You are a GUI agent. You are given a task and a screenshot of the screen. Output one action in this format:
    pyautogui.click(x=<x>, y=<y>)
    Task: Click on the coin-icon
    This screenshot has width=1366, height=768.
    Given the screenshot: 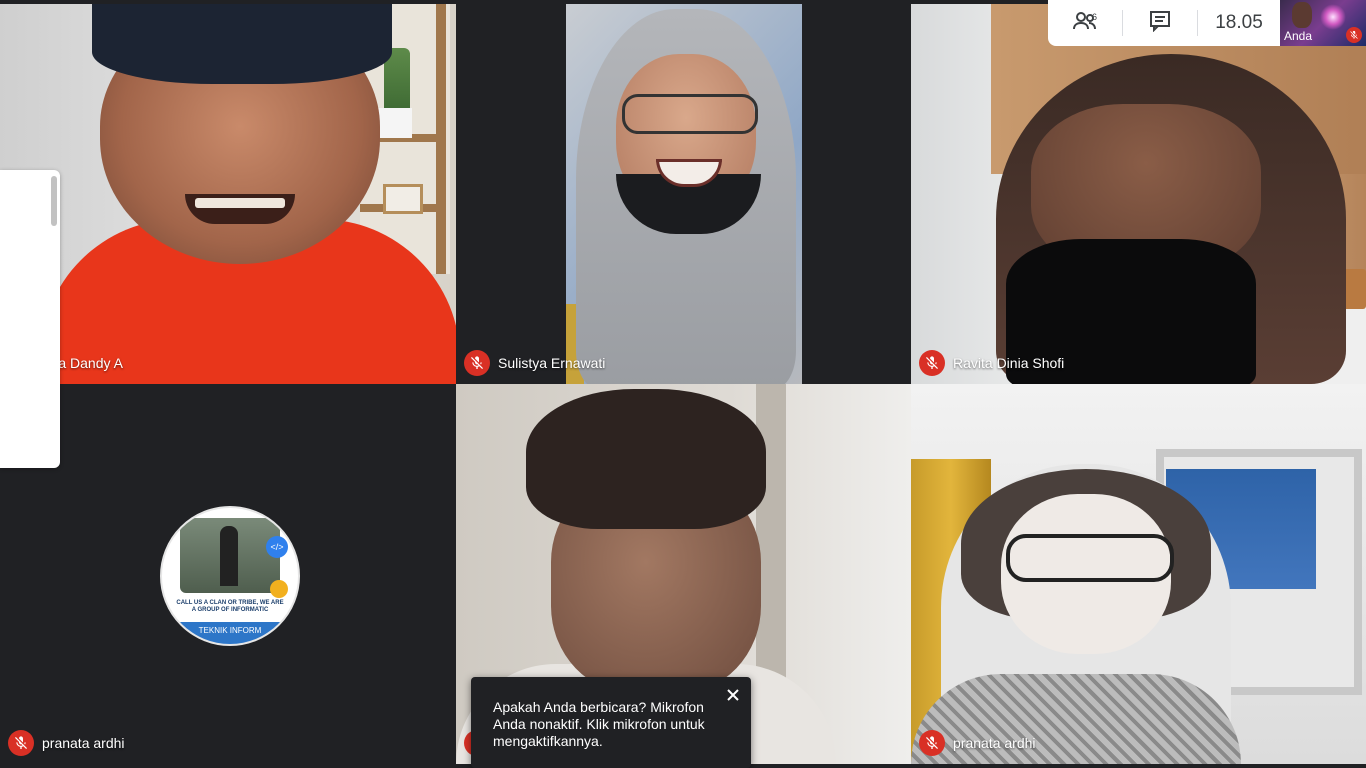 What is the action you would take?
    pyautogui.click(x=279, y=589)
    